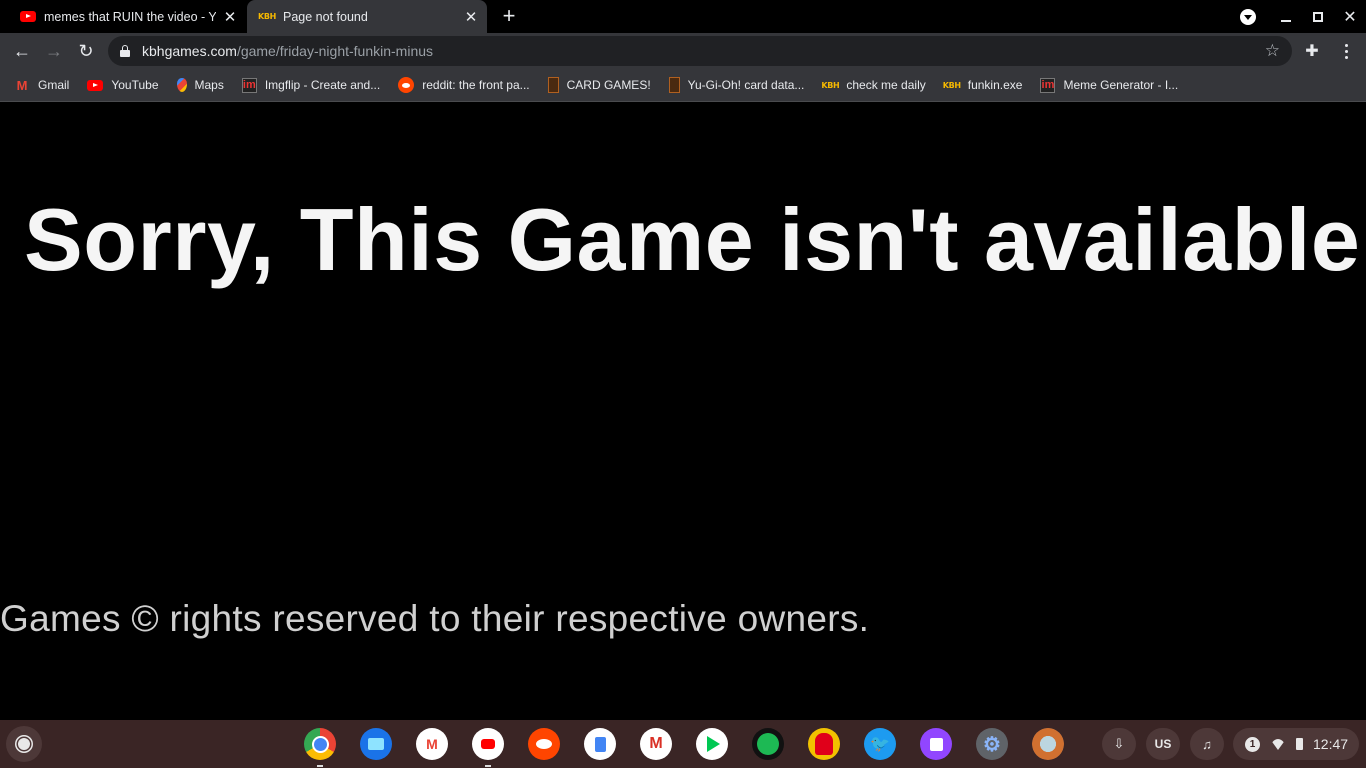 The width and height of the screenshot is (1366, 768). Describe the element at coordinates (656, 744) in the screenshot. I see `shelf-app-gmail-web: M` at that location.